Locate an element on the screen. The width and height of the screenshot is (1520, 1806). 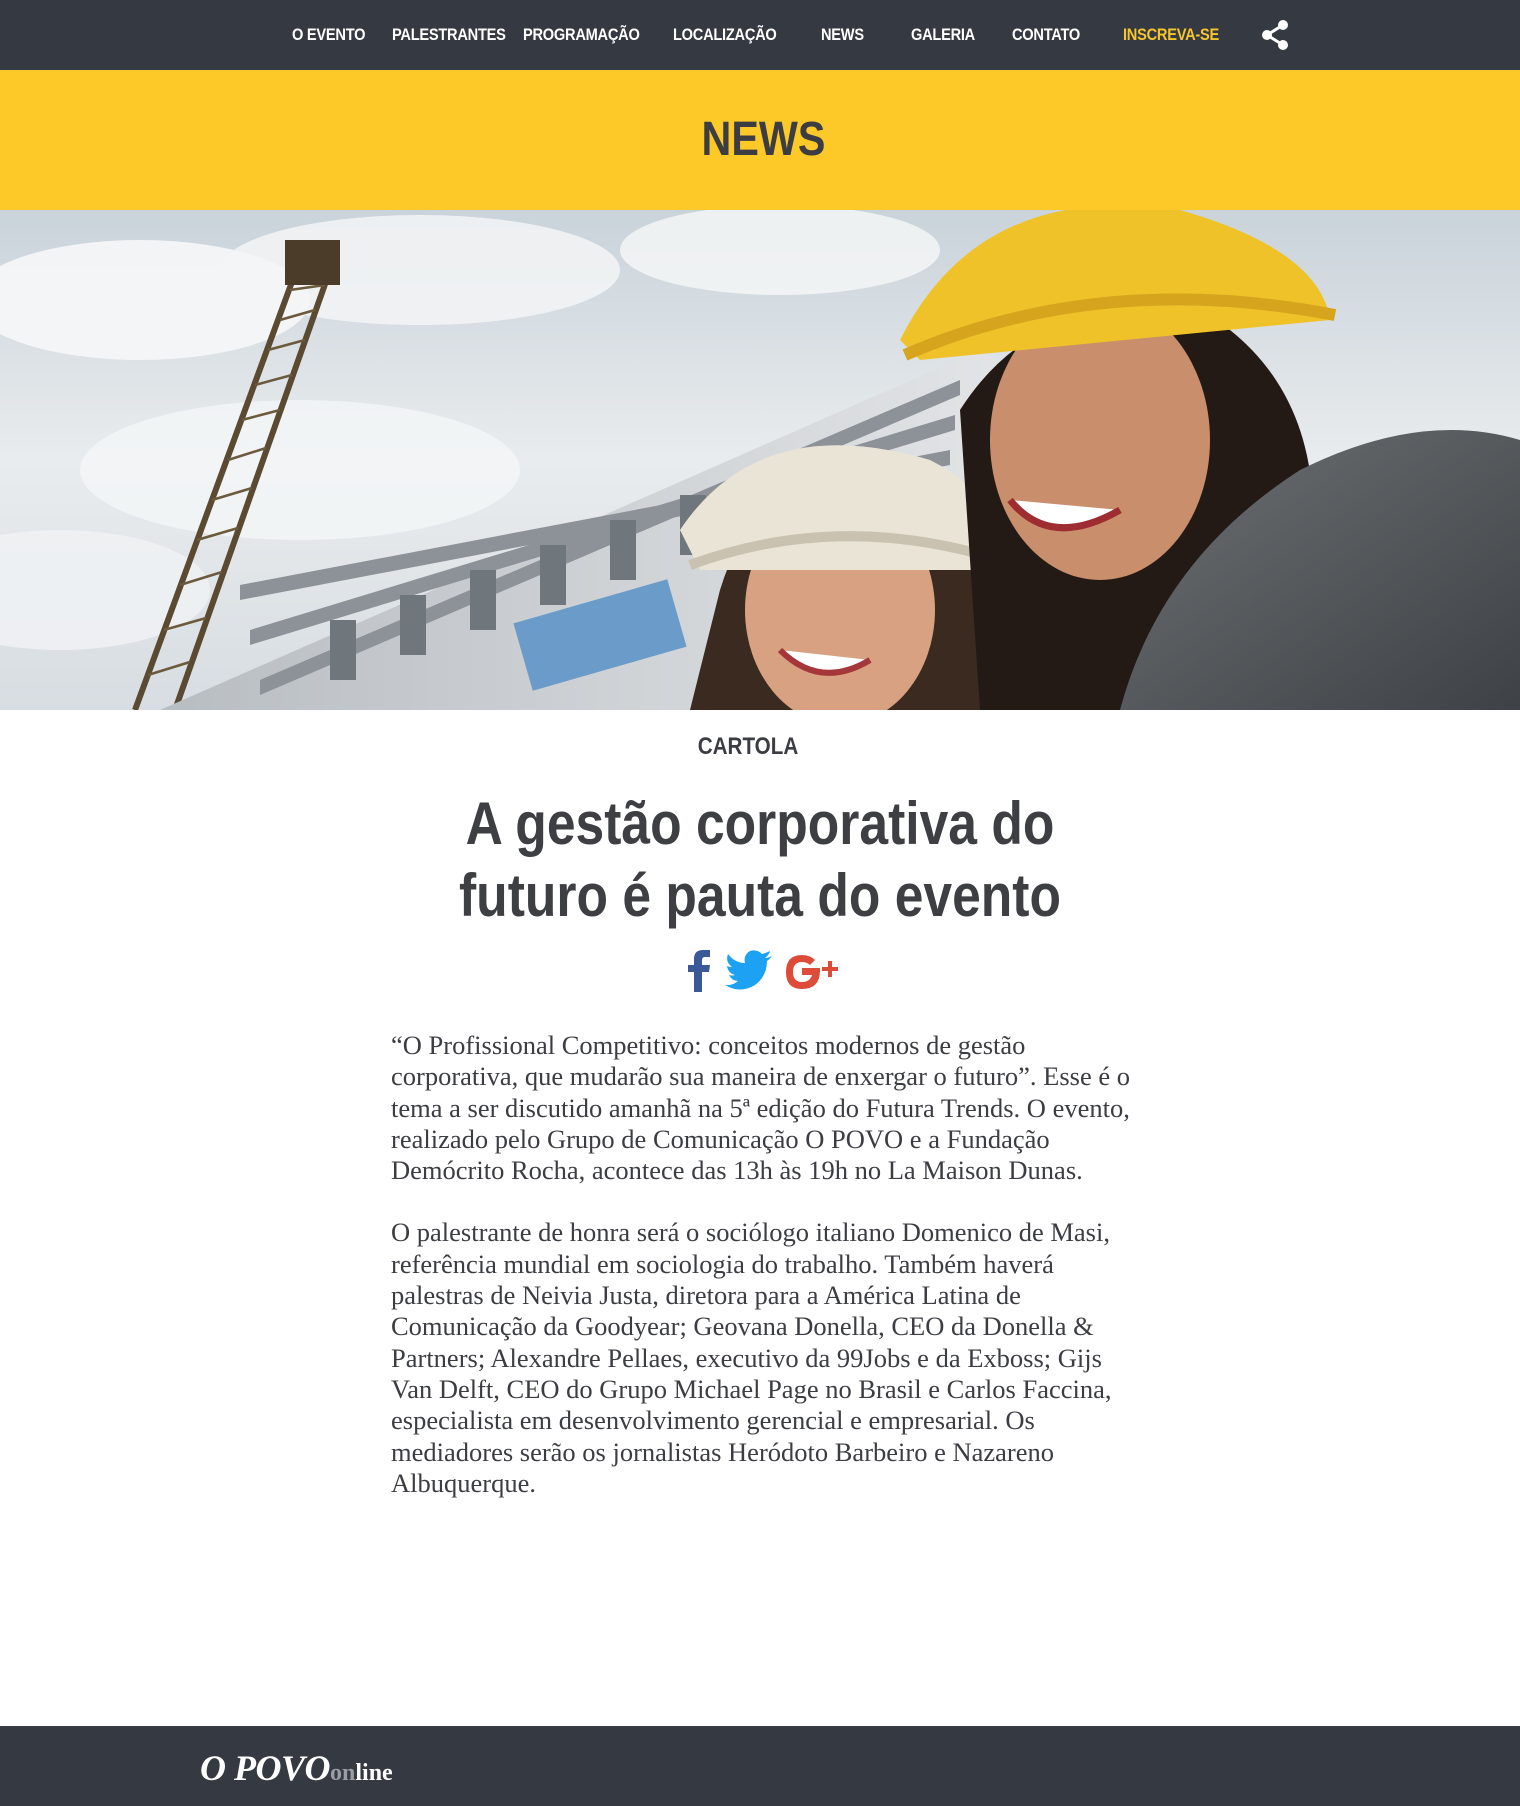
nav-contato: CONTATO is located at coordinates (1046, 35).